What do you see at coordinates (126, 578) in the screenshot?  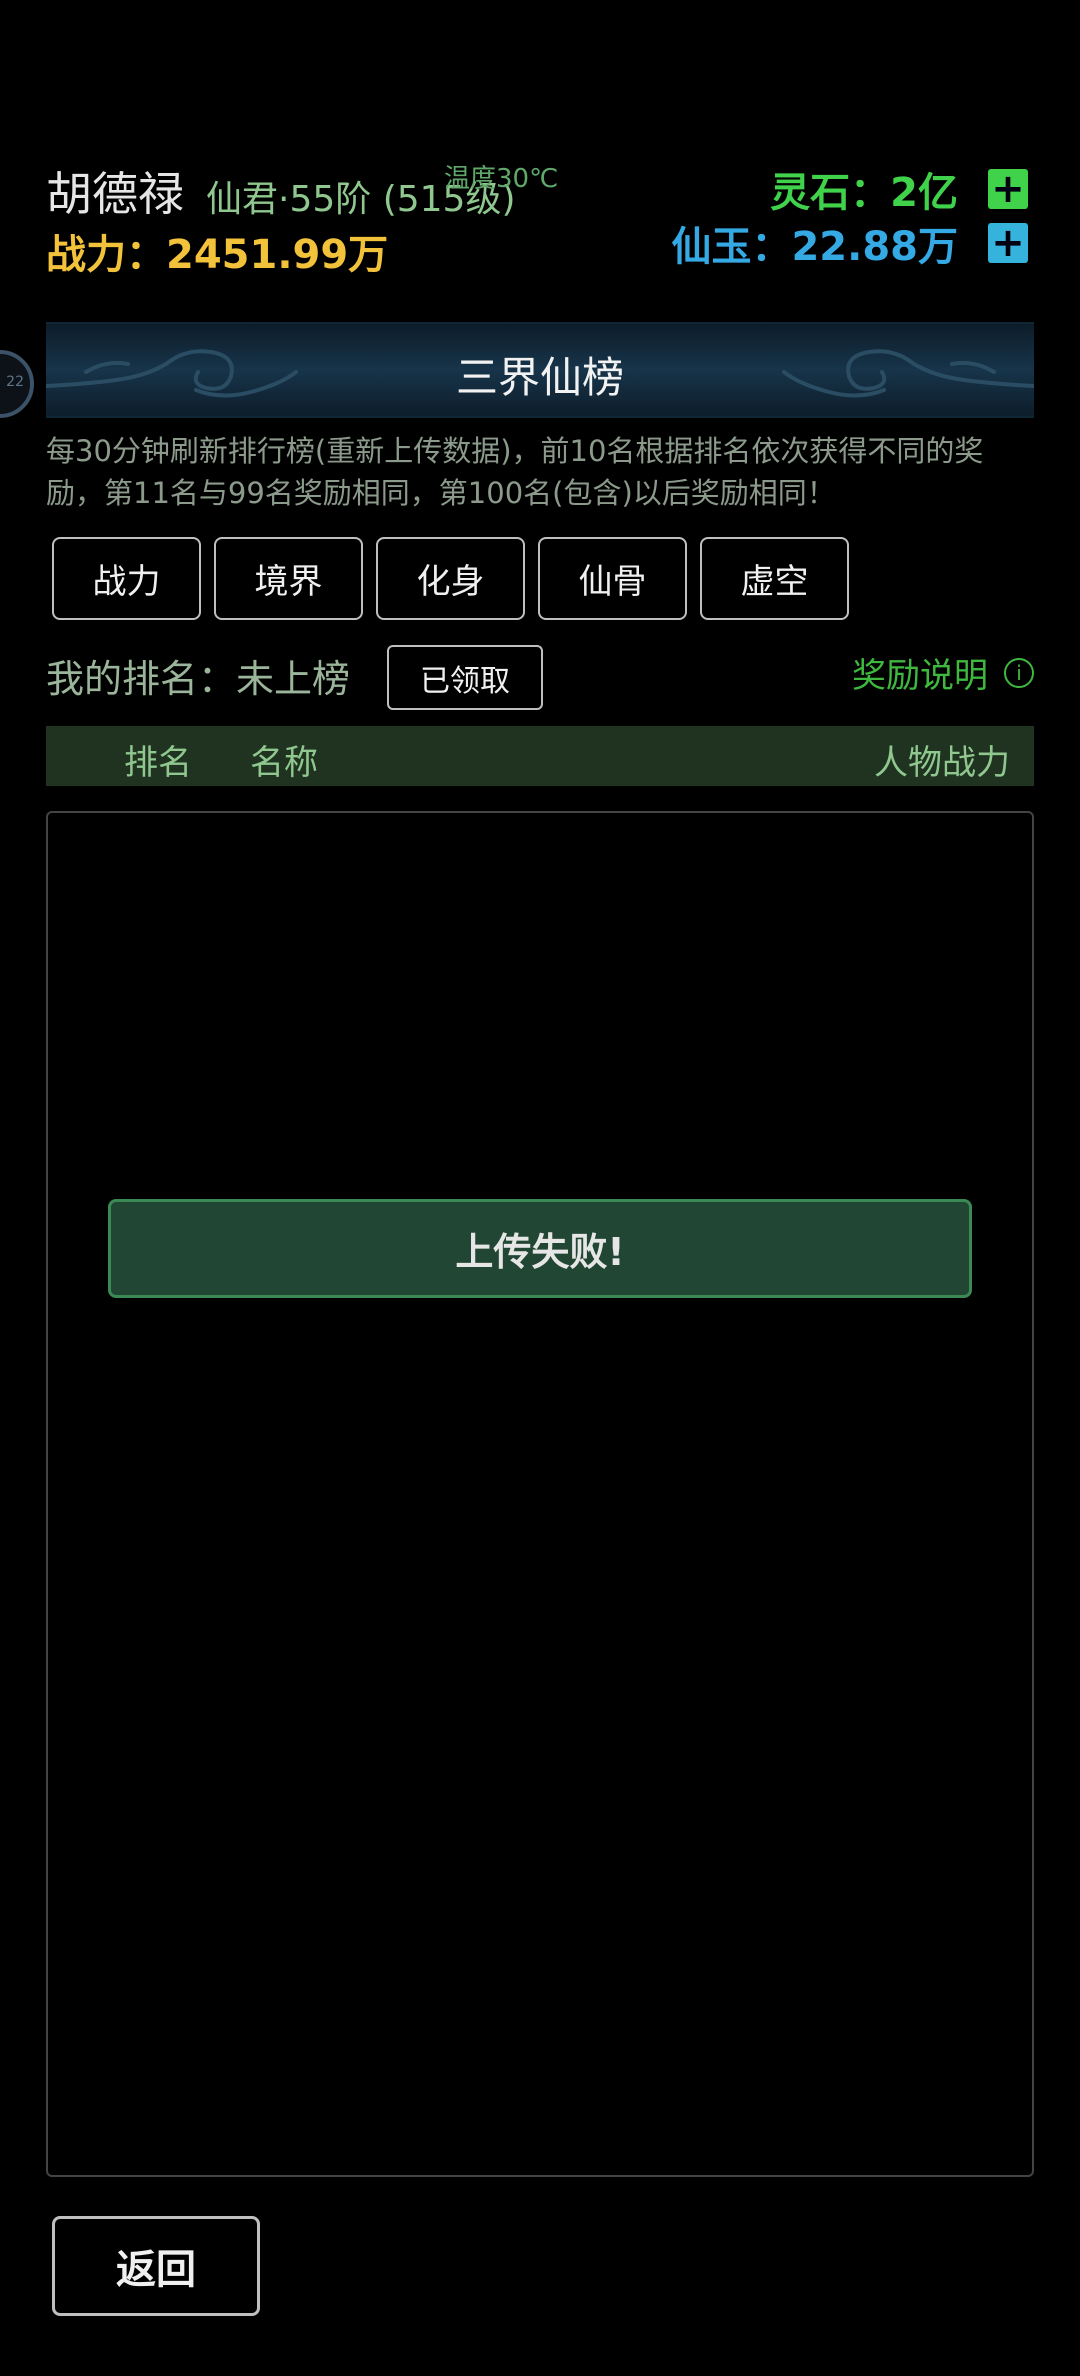 I see `tab-combat-power: 战力` at bounding box center [126, 578].